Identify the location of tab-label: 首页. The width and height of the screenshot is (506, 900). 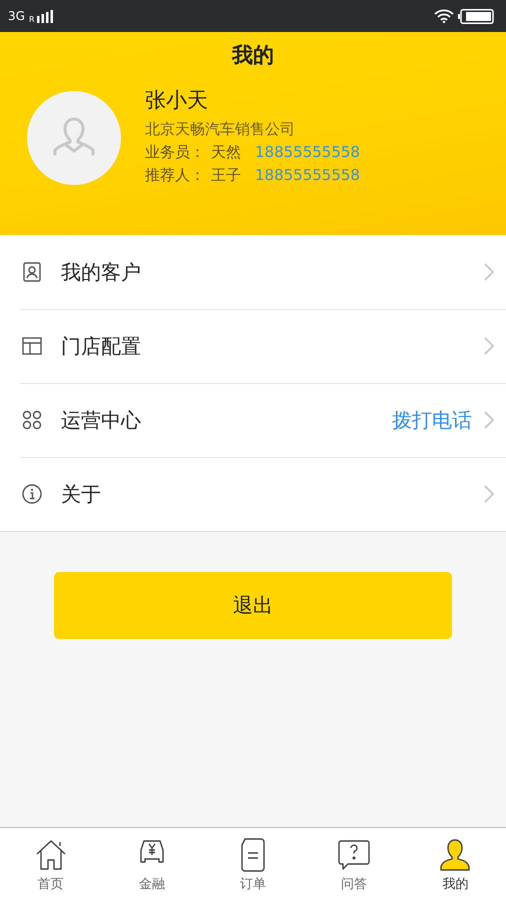
(51, 884).